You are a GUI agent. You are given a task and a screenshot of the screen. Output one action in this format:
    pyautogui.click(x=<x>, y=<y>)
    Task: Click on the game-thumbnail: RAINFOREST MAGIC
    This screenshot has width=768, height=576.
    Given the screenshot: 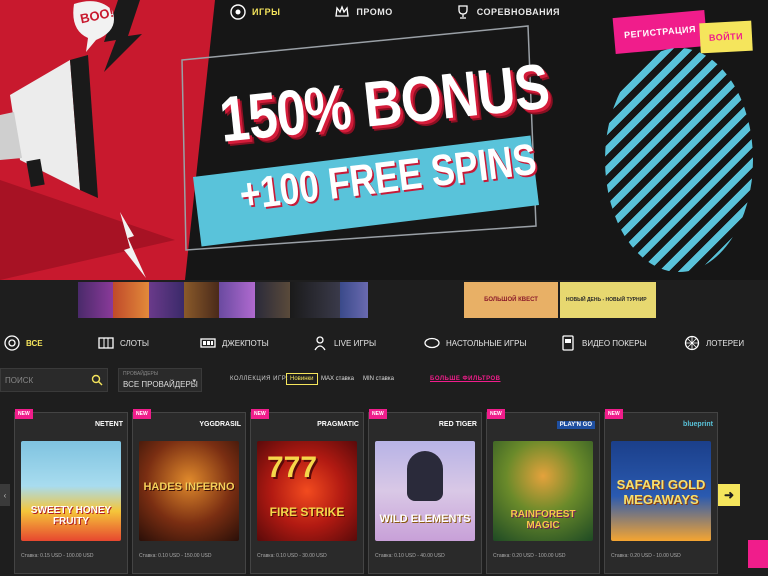 What is the action you would take?
    pyautogui.click(x=543, y=491)
    